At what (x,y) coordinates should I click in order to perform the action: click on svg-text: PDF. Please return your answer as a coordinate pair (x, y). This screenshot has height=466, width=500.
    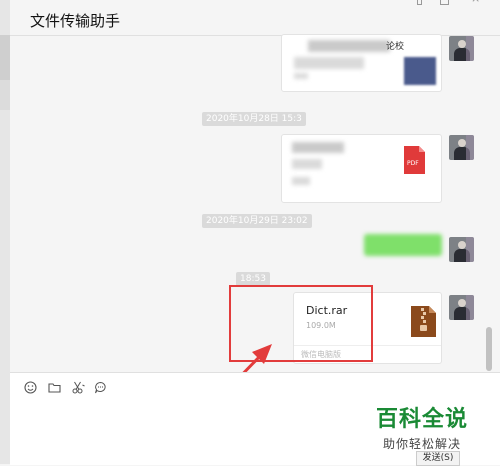
    Looking at the image, I should click on (413, 163).